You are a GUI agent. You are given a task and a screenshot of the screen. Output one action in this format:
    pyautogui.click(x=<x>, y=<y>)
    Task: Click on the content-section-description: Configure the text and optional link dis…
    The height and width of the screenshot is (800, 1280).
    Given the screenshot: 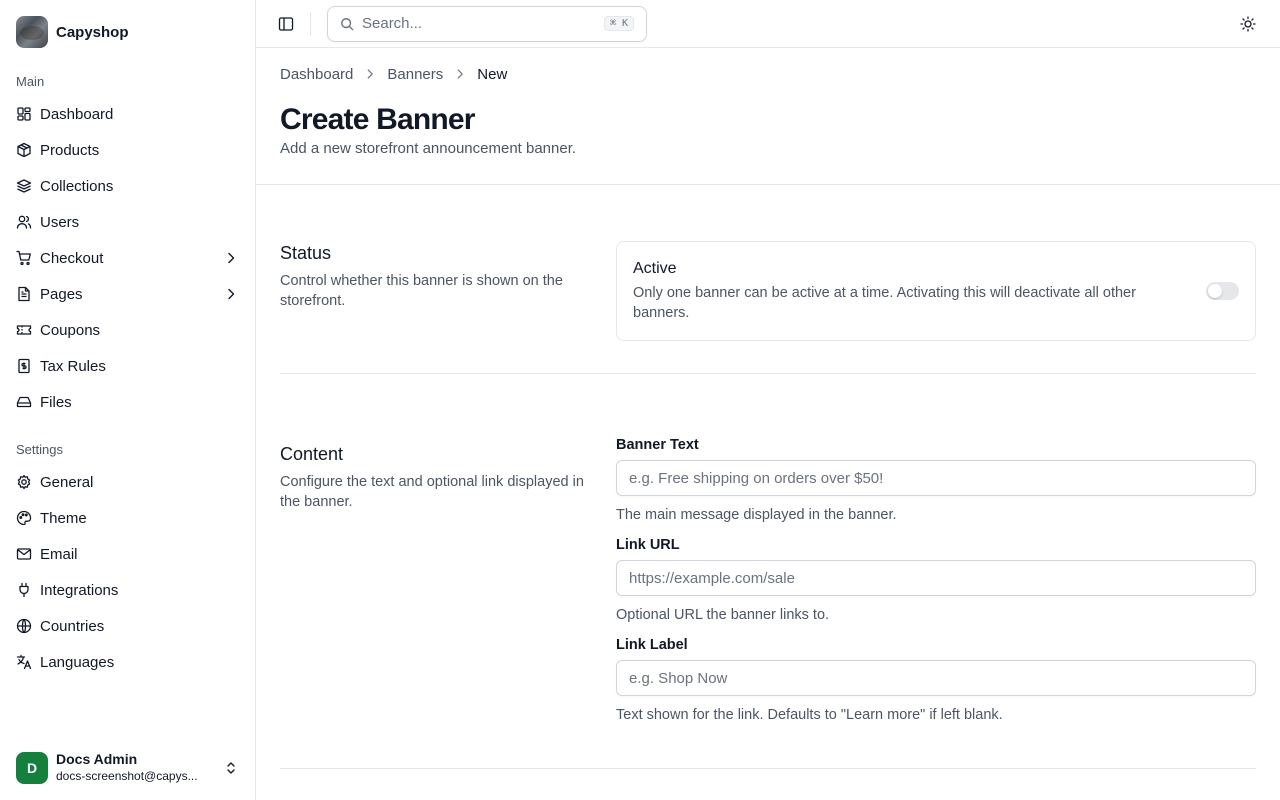 What is the action you would take?
    pyautogui.click(x=432, y=492)
    